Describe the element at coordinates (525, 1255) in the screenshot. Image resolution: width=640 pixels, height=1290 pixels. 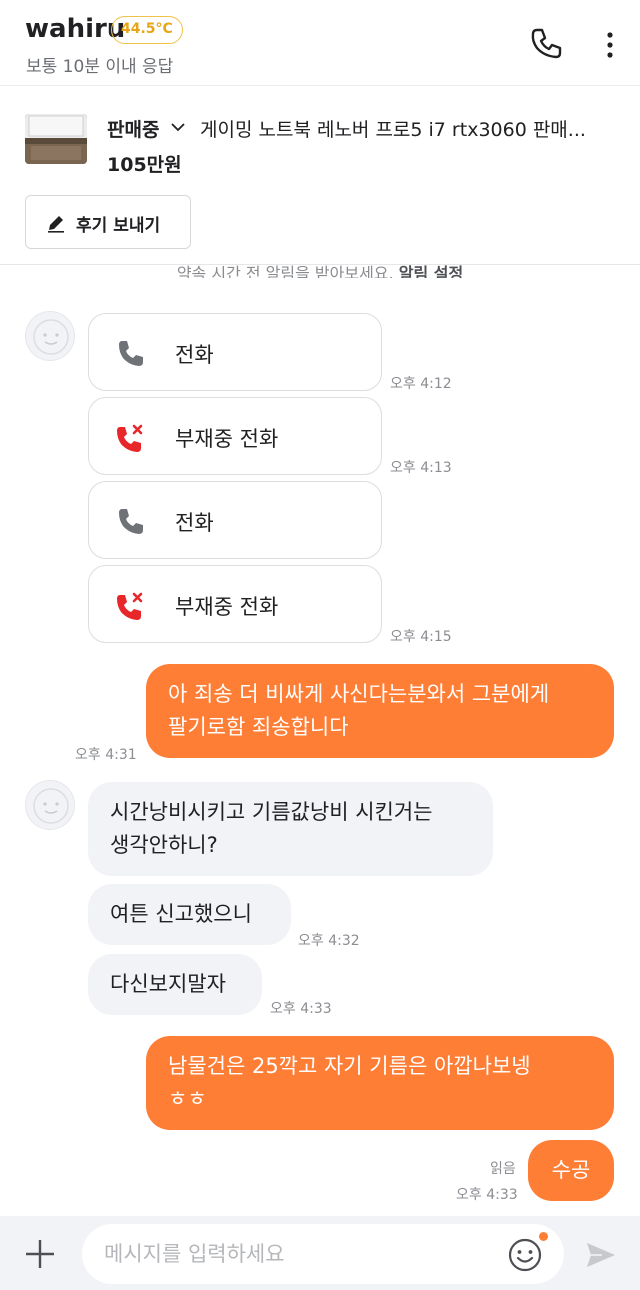
I see `emoji-icon` at that location.